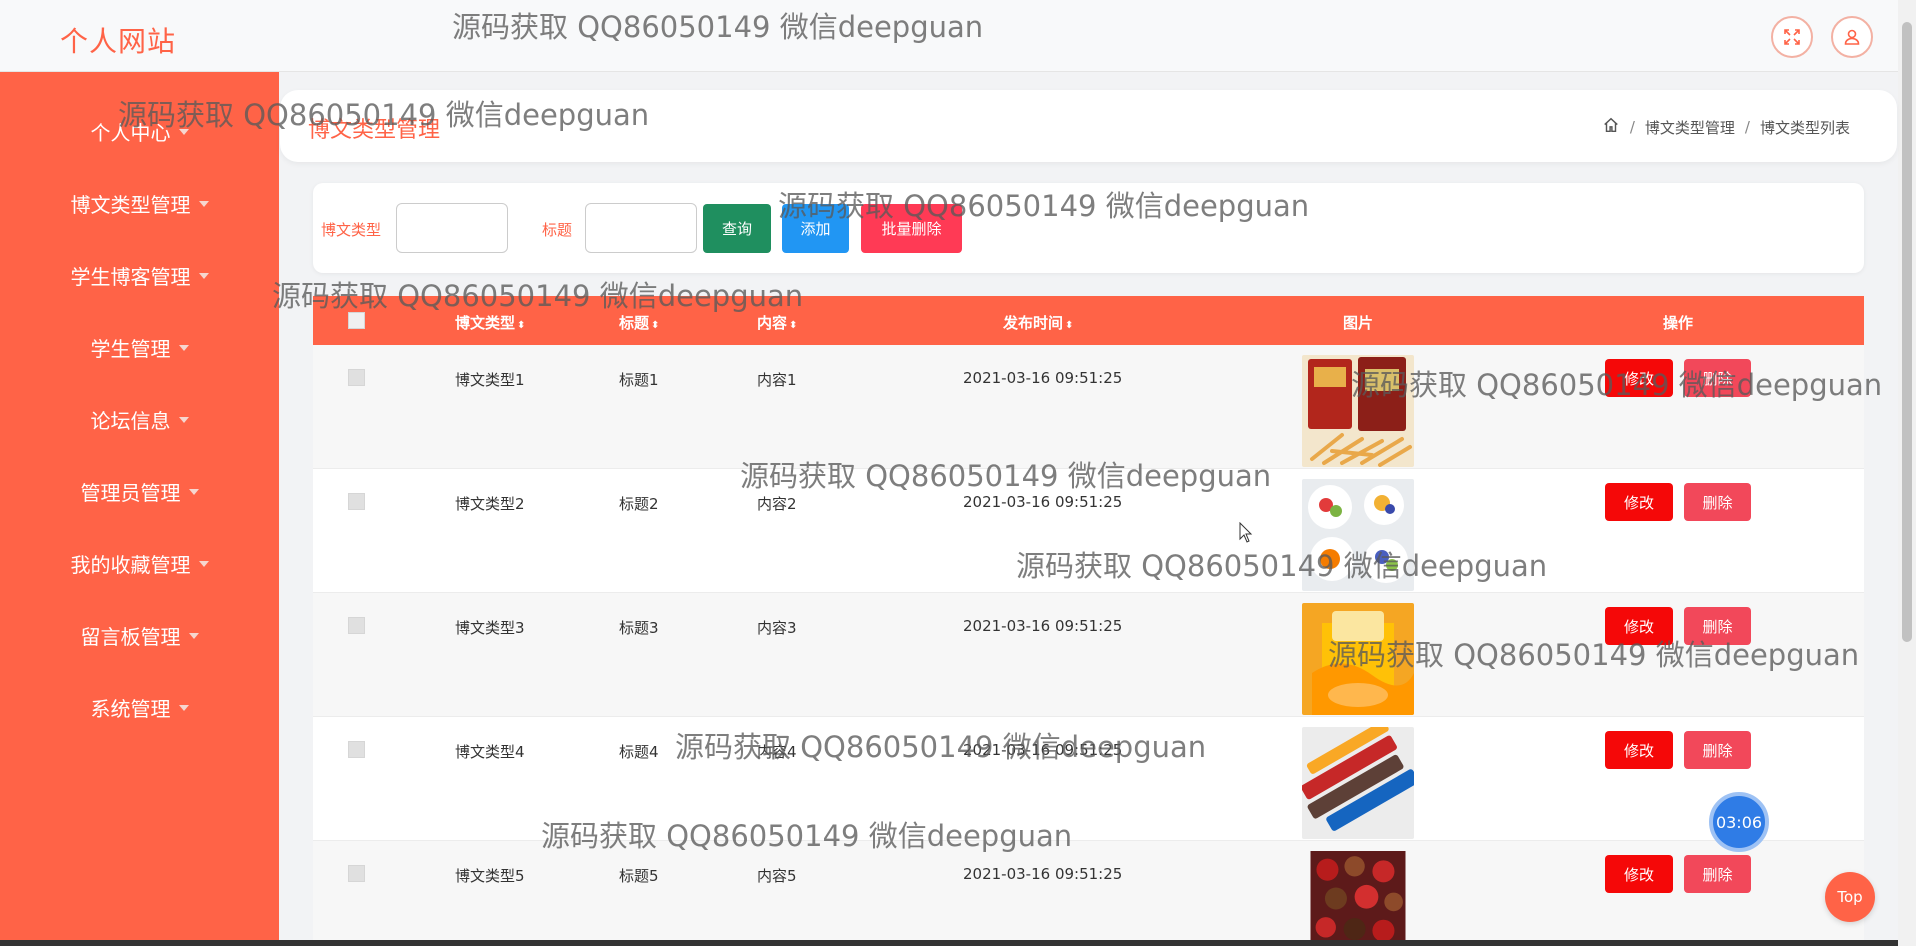 Image resolution: width=1916 pixels, height=946 pixels. What do you see at coordinates (490, 876) in the screenshot?
I see `cell-type: 博文类型5` at bounding box center [490, 876].